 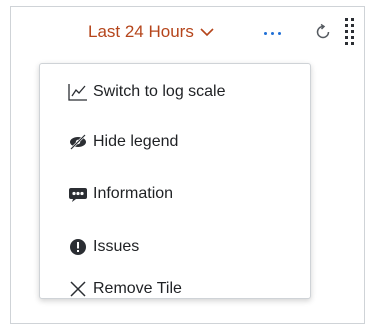 What do you see at coordinates (275, 33) in the screenshot?
I see `ellipsis-icon` at bounding box center [275, 33].